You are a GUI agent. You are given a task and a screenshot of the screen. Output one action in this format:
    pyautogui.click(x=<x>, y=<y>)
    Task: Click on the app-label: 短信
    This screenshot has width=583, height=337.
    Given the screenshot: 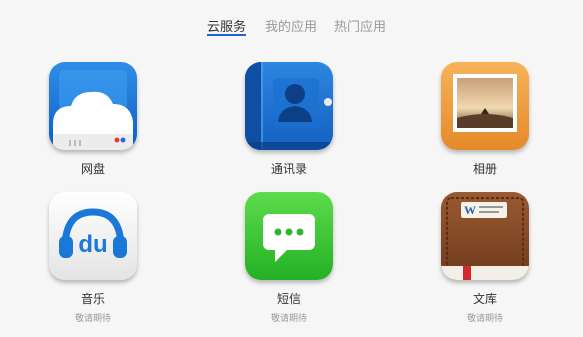 What is the action you would take?
    pyautogui.click(x=288, y=299)
    